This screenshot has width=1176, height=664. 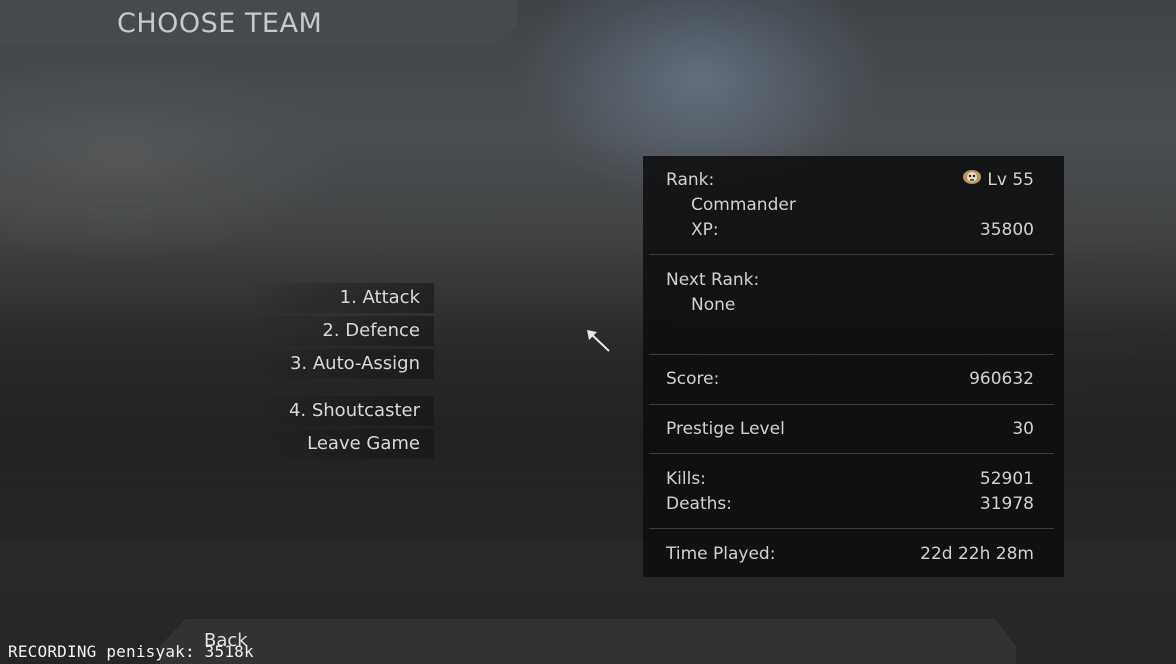 I want to click on skull-rank-badge-icon, so click(x=972, y=177).